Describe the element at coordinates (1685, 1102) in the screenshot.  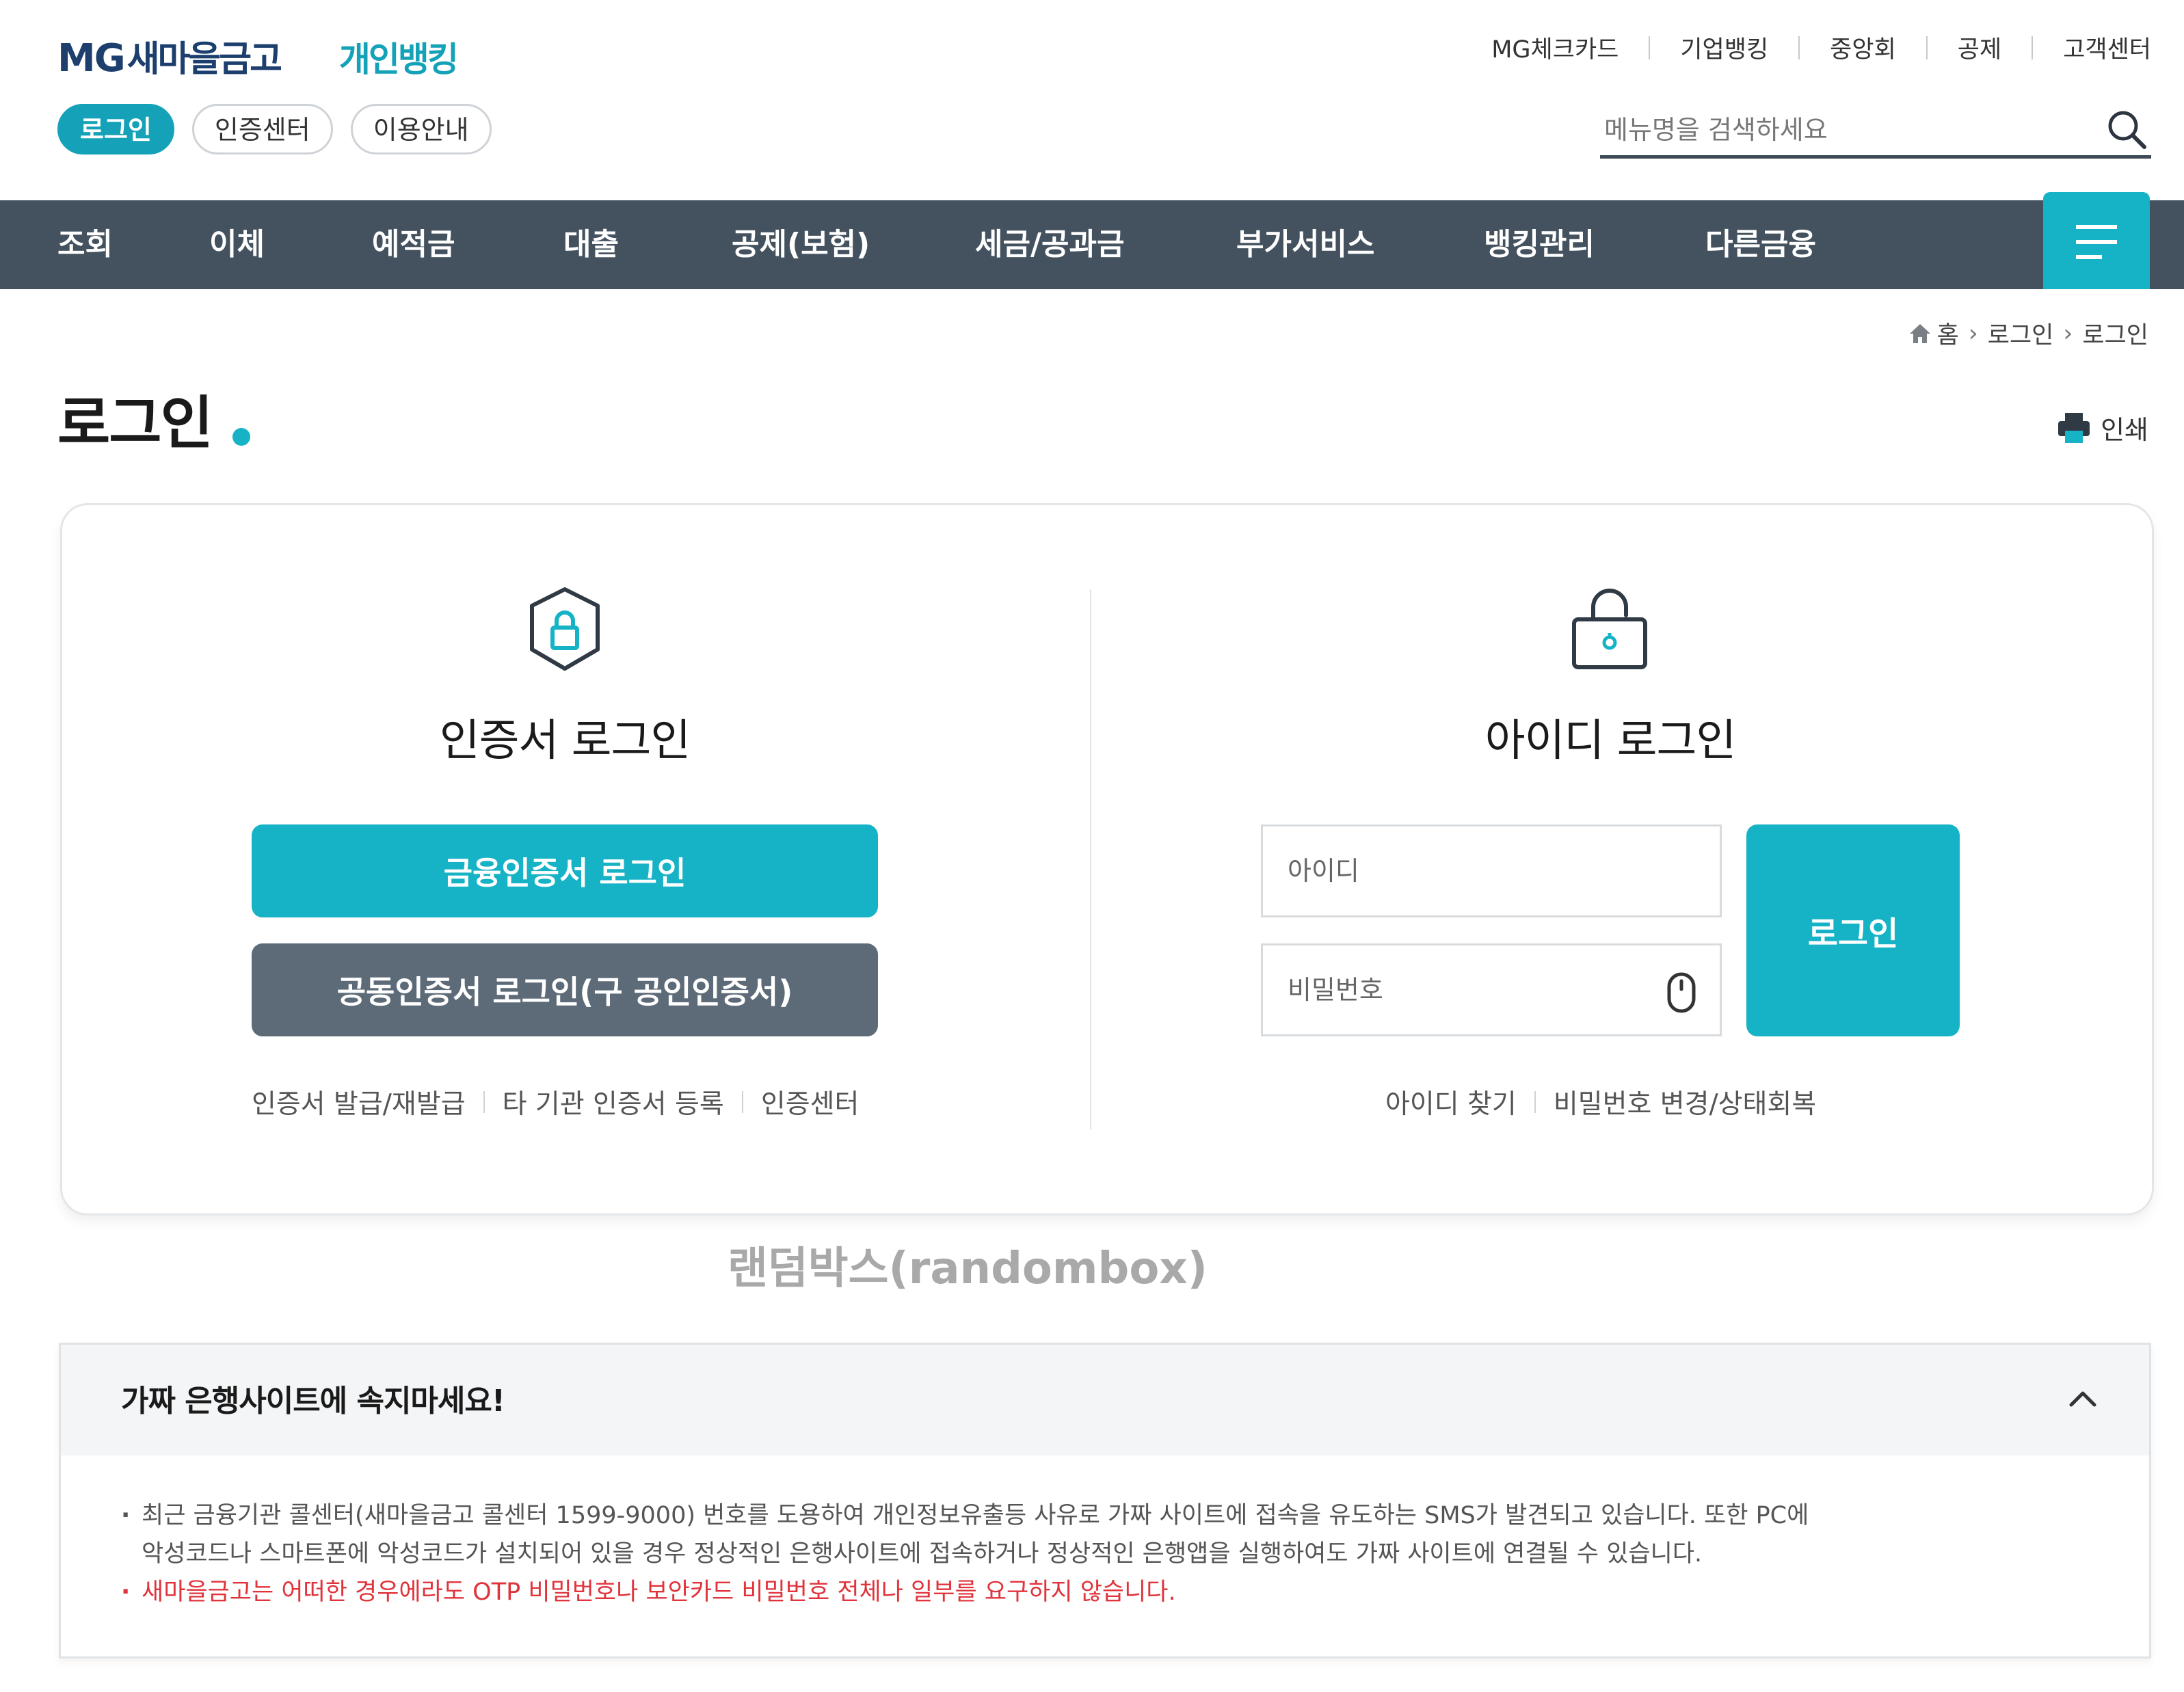
I see `change-password-link: 비밀번호 변경/상태회복` at that location.